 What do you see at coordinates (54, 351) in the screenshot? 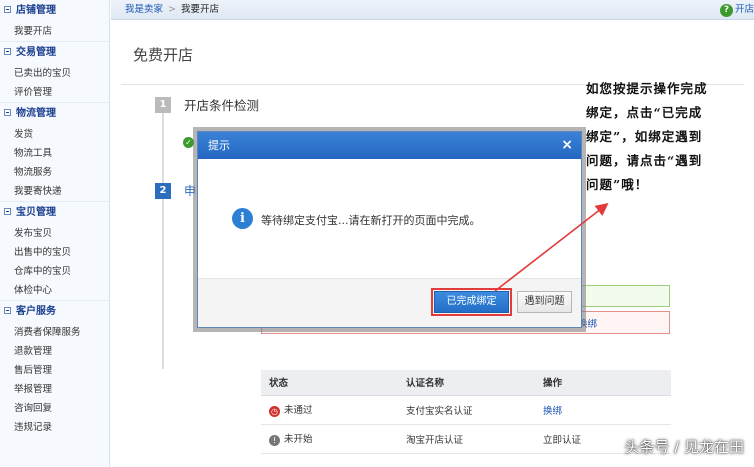
I see `sidebar-item-refunds: 退款管理` at bounding box center [54, 351].